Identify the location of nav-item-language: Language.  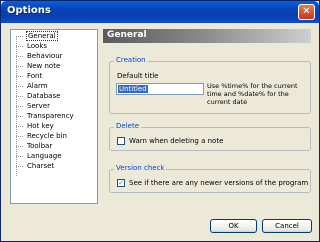
(39, 156).